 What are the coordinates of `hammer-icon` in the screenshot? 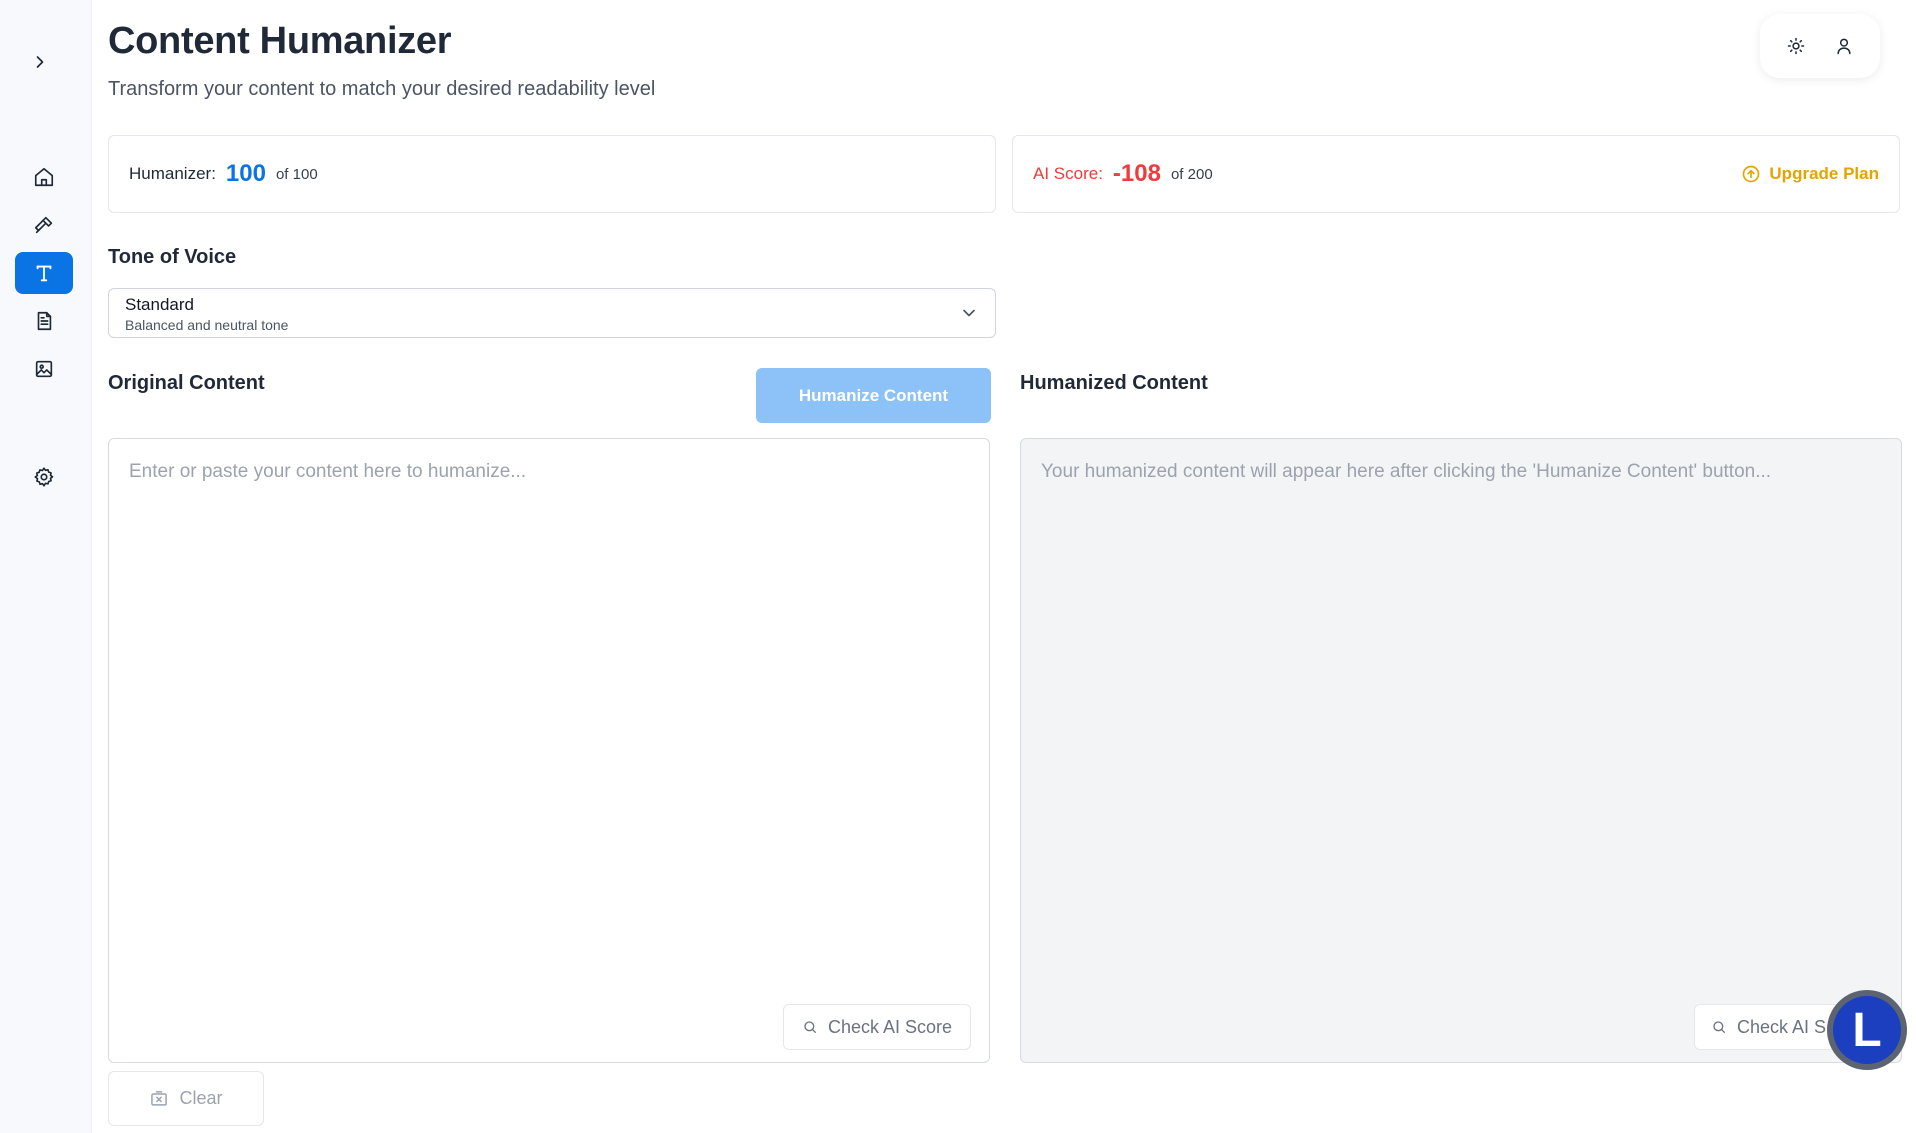 It's located at (43, 225).